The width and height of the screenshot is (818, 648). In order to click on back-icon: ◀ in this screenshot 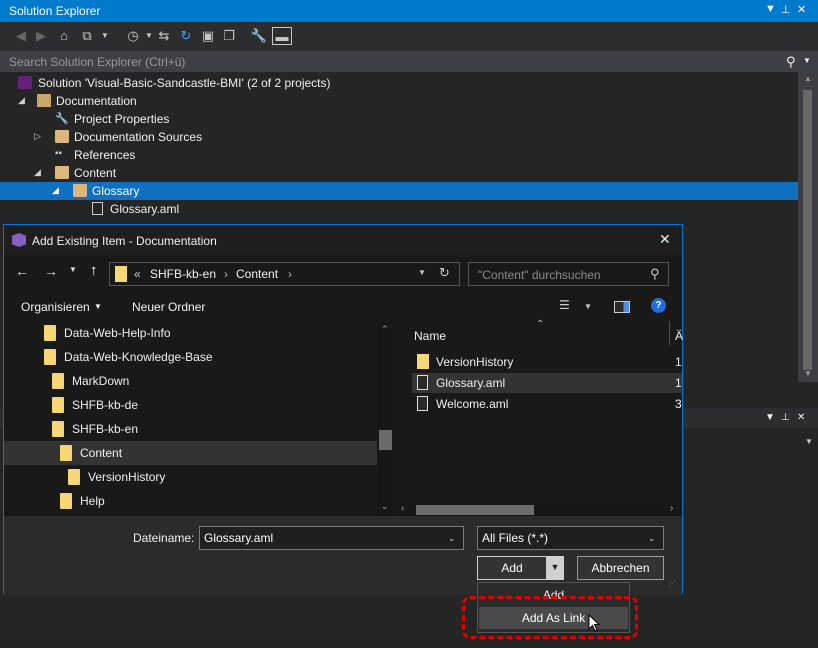, I will do `click(21, 36)`.